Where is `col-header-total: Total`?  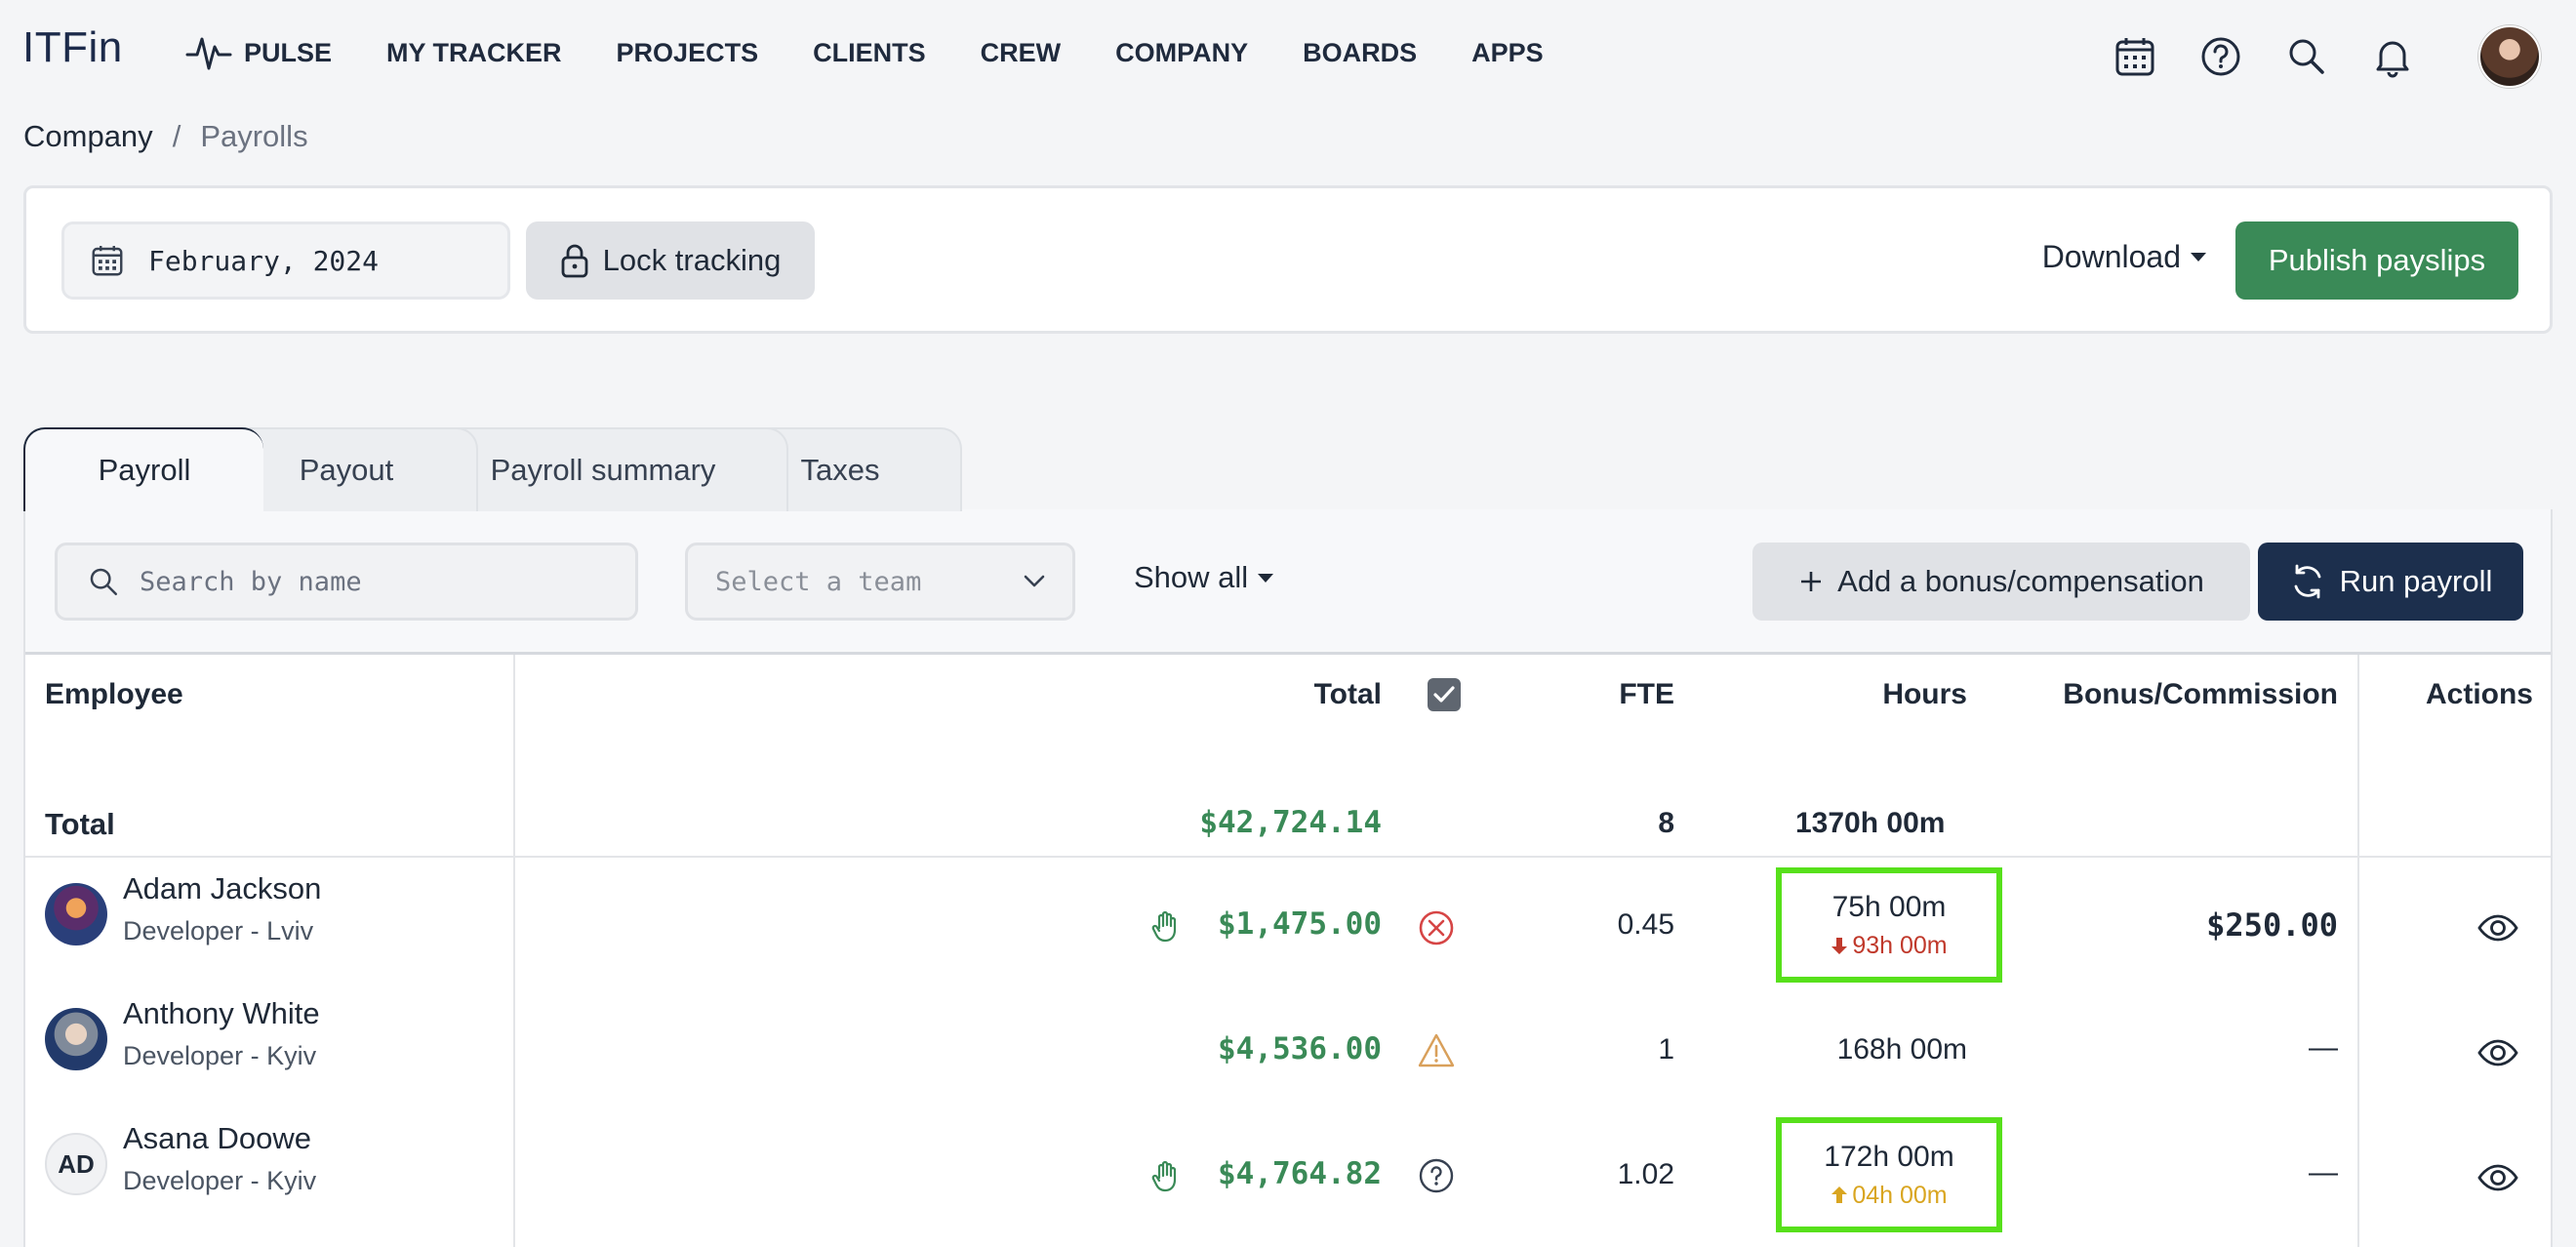
col-header-total: Total is located at coordinates (1269, 694).